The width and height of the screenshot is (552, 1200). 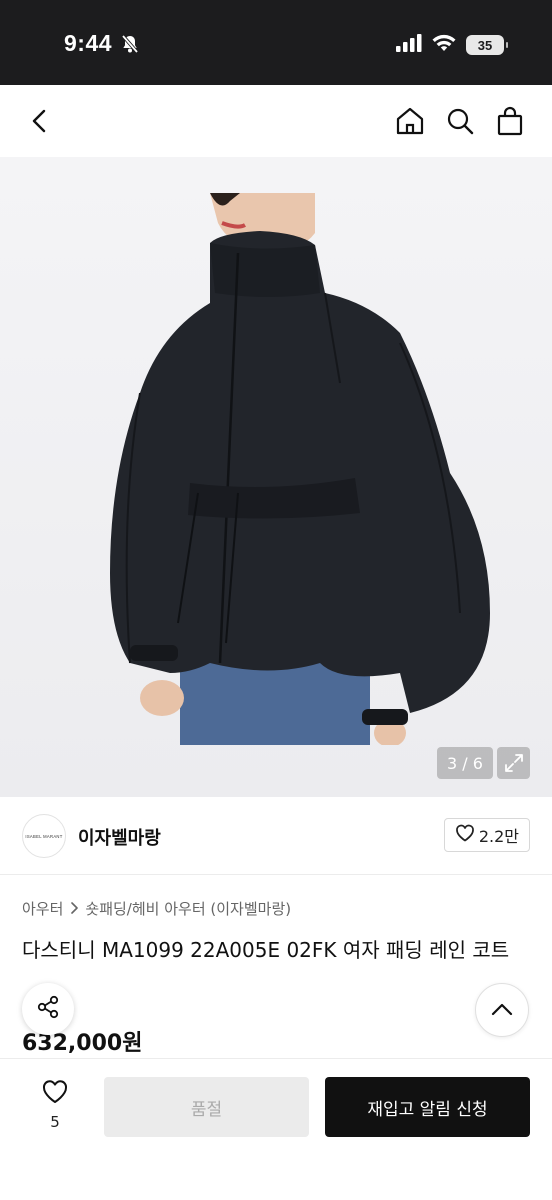 I want to click on status-bar: 9:44 35, so click(x=276, y=42).